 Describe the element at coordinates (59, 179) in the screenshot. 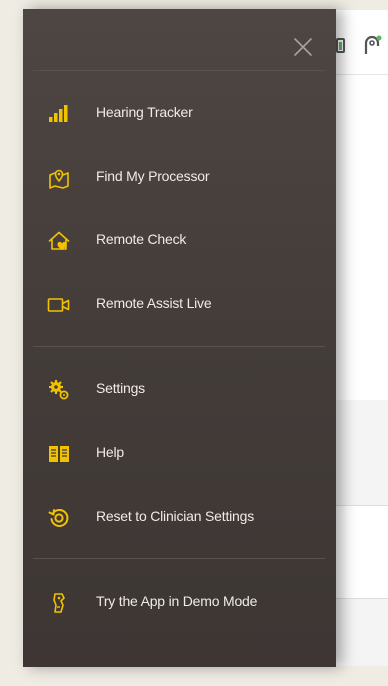

I see `map-pin-icon` at that location.